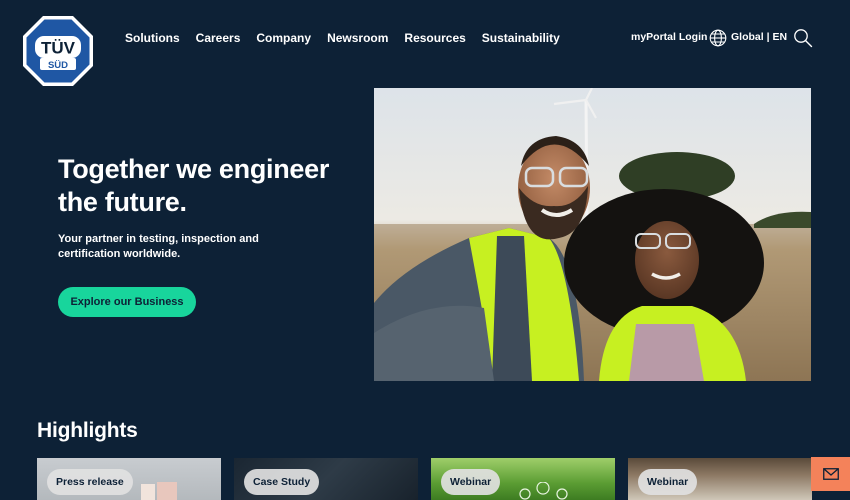  What do you see at coordinates (326, 479) in the screenshot?
I see `highlight-card-case-study: Case Study` at bounding box center [326, 479].